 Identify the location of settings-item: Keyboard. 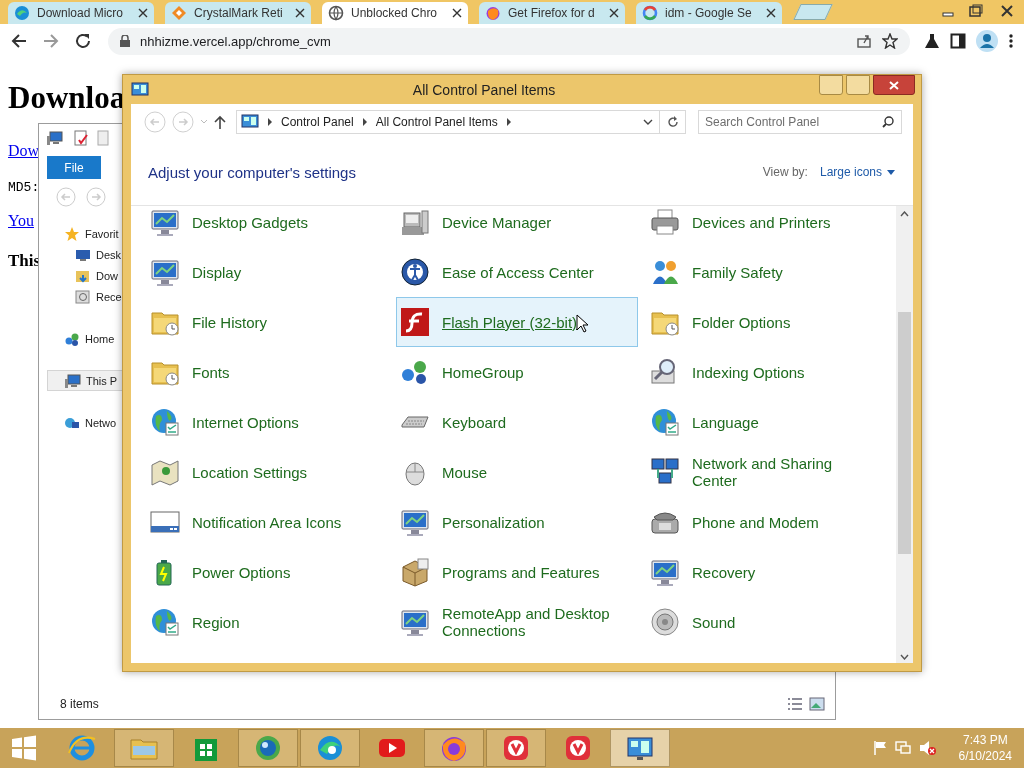
(517, 422).